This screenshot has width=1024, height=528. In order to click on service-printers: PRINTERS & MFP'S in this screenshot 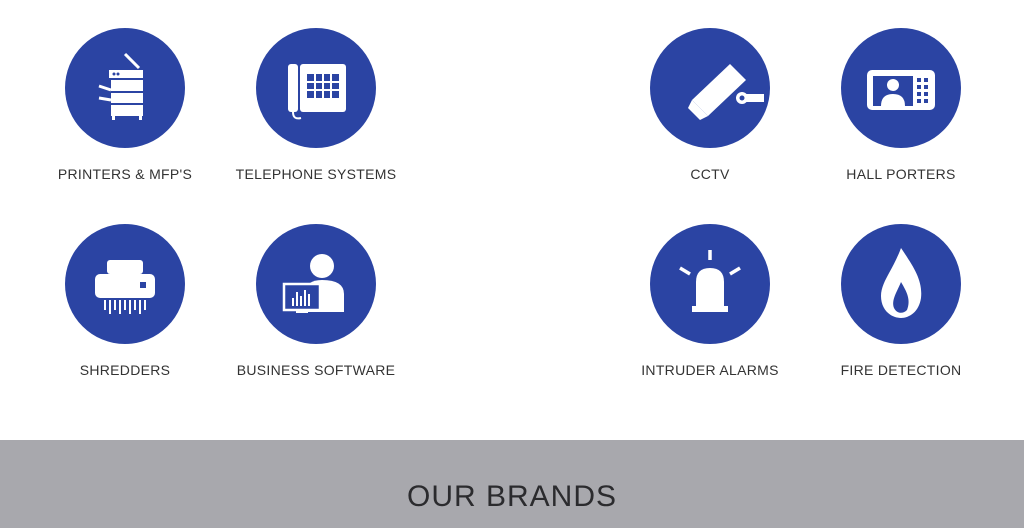, I will do `click(125, 105)`.